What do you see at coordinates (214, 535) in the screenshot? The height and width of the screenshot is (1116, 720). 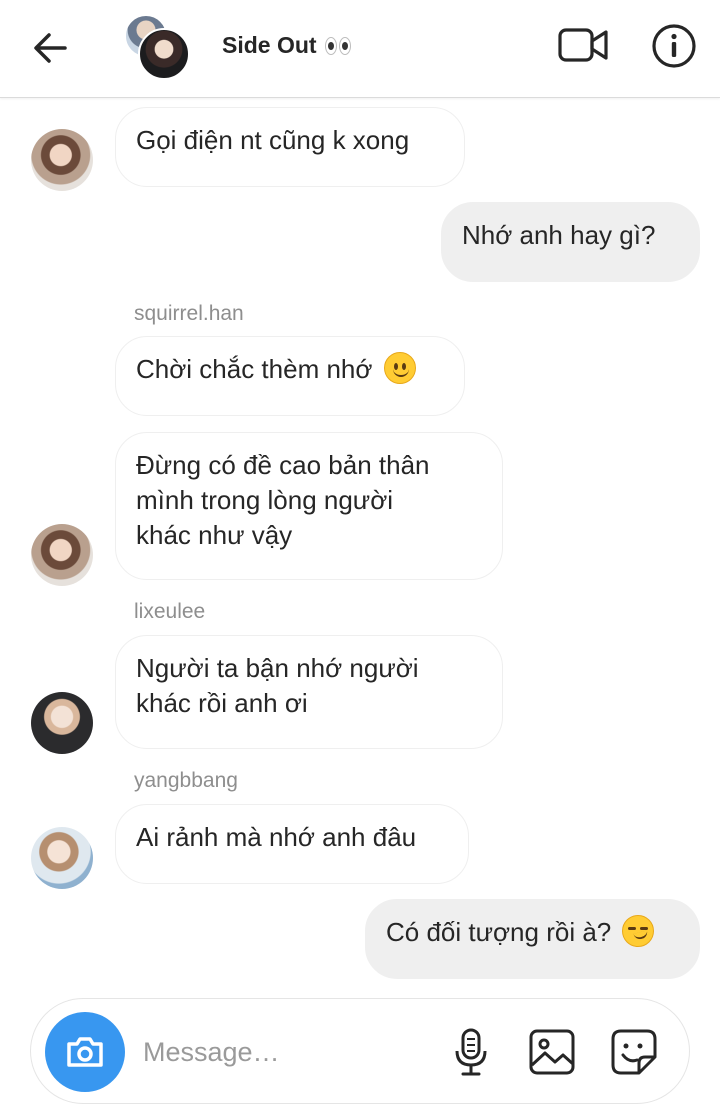 I see `message-text-line: khác như vậy` at bounding box center [214, 535].